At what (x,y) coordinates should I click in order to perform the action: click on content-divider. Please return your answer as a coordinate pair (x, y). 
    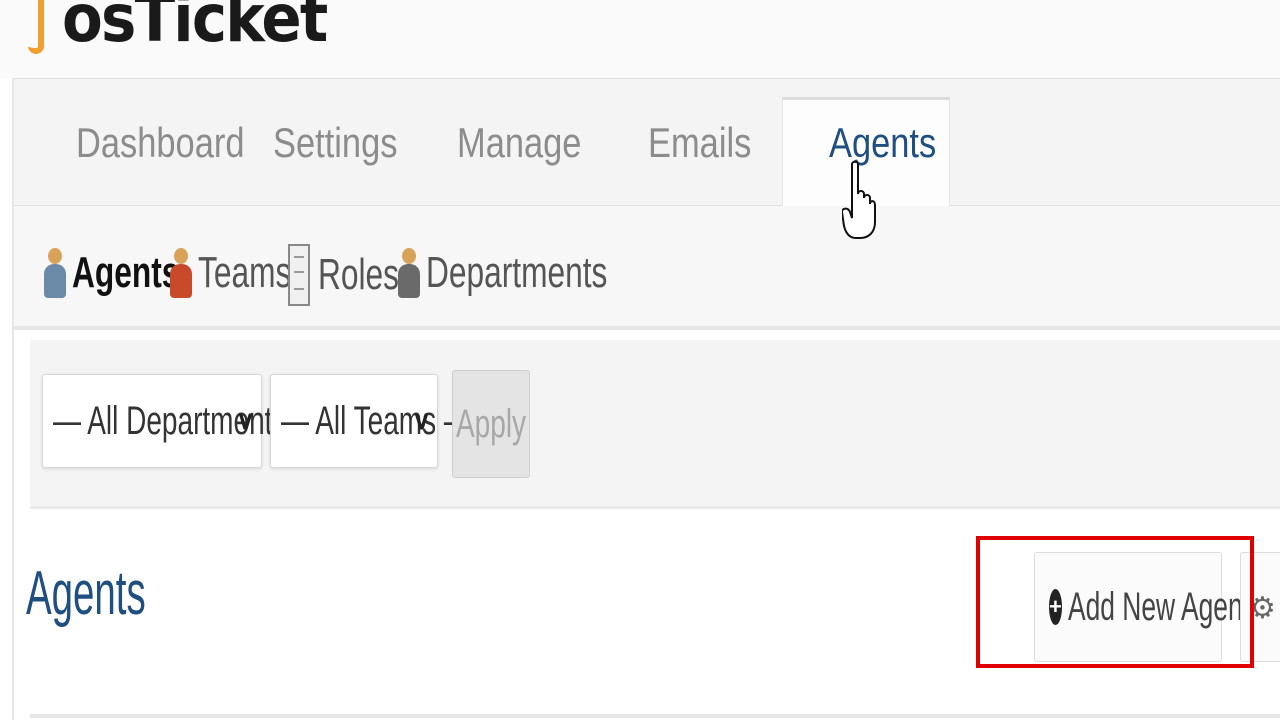
    Looking at the image, I should click on (655, 716).